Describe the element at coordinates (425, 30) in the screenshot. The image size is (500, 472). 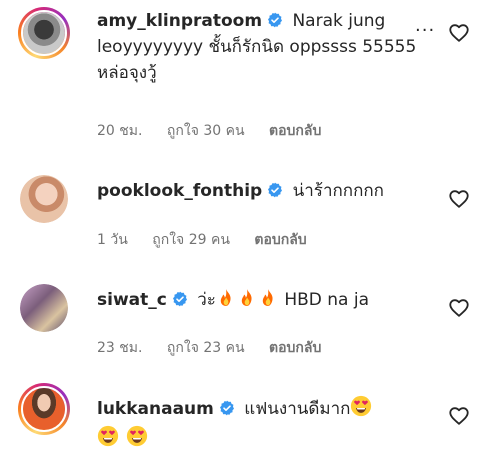
I see `more-options-icon: ···` at that location.